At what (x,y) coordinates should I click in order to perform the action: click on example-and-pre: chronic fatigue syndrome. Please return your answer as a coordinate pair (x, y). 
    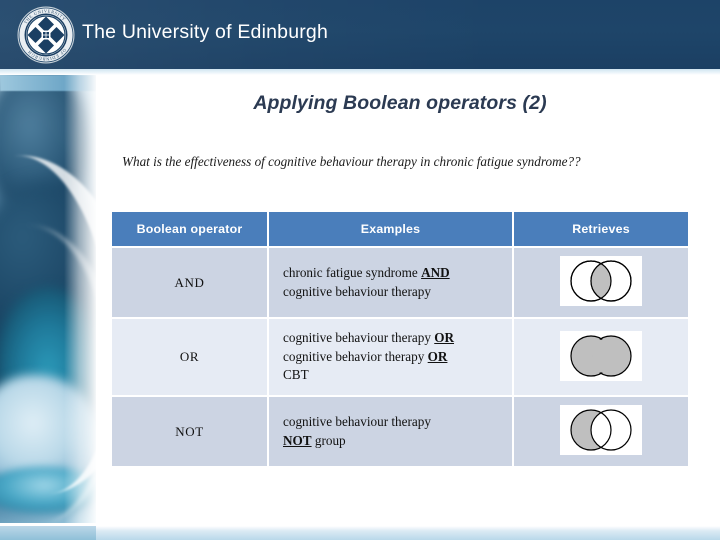
    Looking at the image, I should click on (352, 272).